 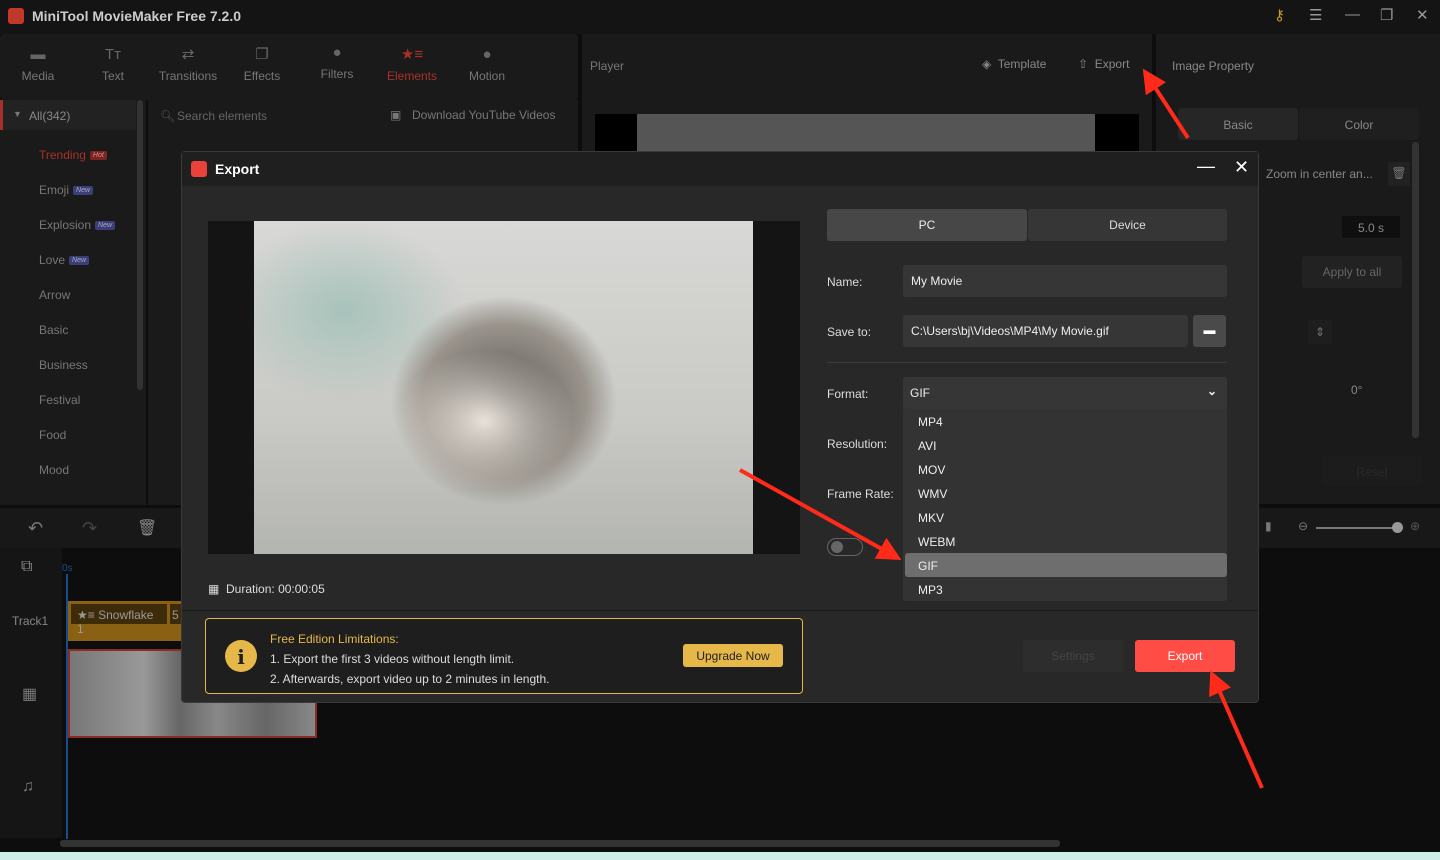 I want to click on duration-field: 5.0 s, so click(x=1371, y=227).